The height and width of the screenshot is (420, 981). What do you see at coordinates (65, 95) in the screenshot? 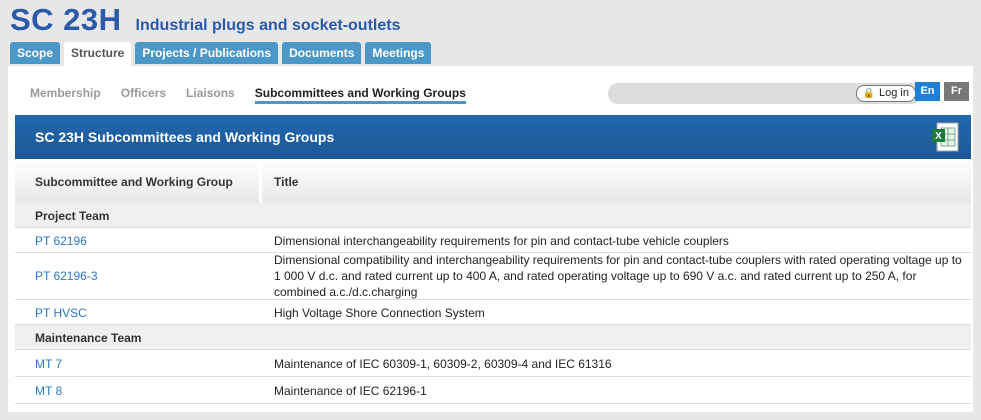
I see `subnav-membership: Membership` at bounding box center [65, 95].